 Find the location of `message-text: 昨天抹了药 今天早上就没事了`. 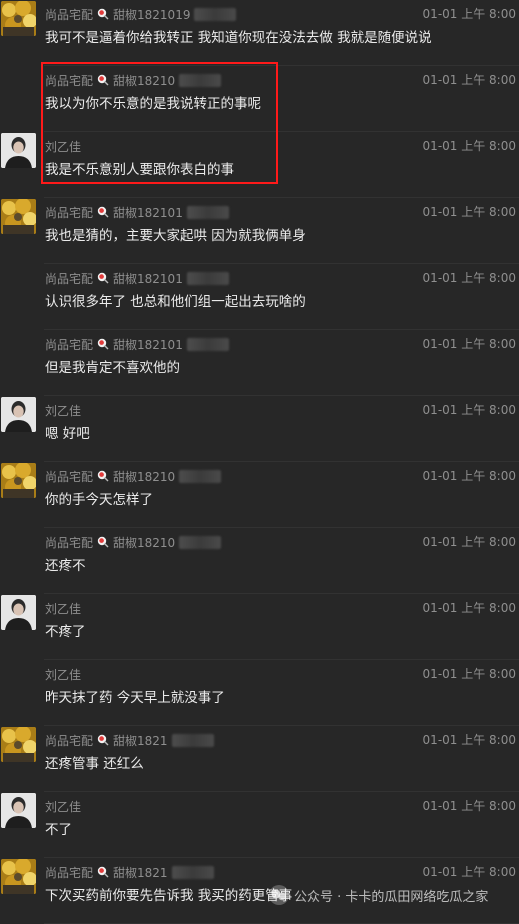

message-text: 昨天抹了药 今天早上就没事了 is located at coordinates (135, 698).